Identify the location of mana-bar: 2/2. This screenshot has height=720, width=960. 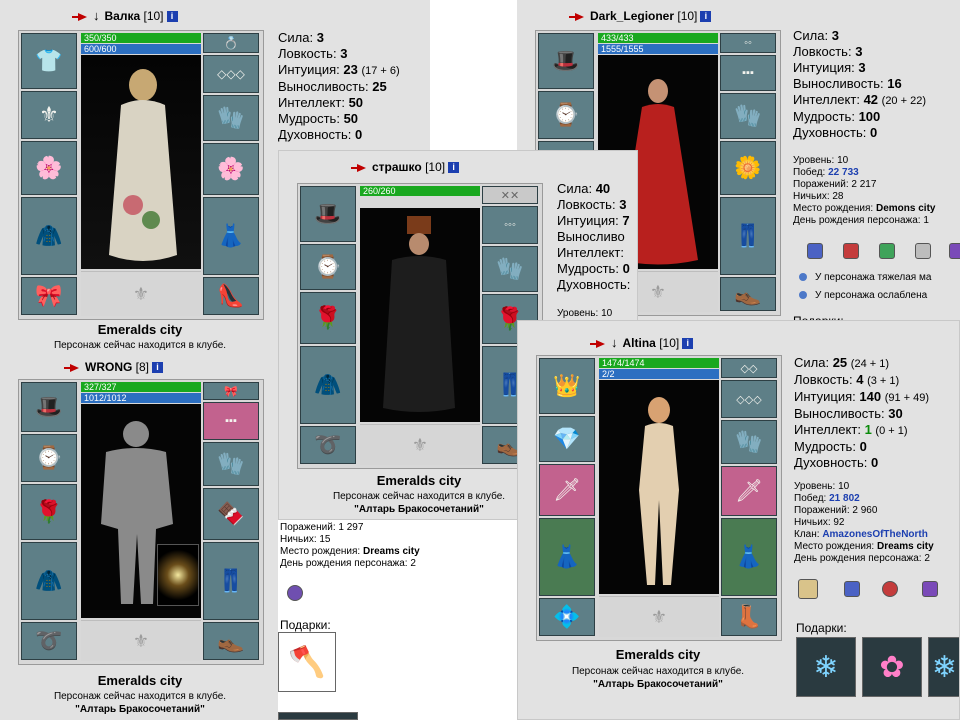
(659, 374).